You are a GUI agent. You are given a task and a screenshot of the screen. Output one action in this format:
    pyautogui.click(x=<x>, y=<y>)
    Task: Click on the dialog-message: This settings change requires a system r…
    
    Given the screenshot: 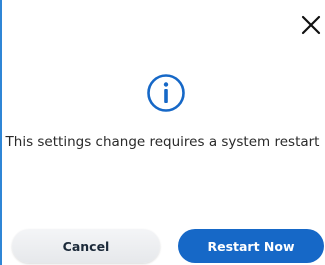 What is the action you would take?
    pyautogui.click(x=162, y=142)
    